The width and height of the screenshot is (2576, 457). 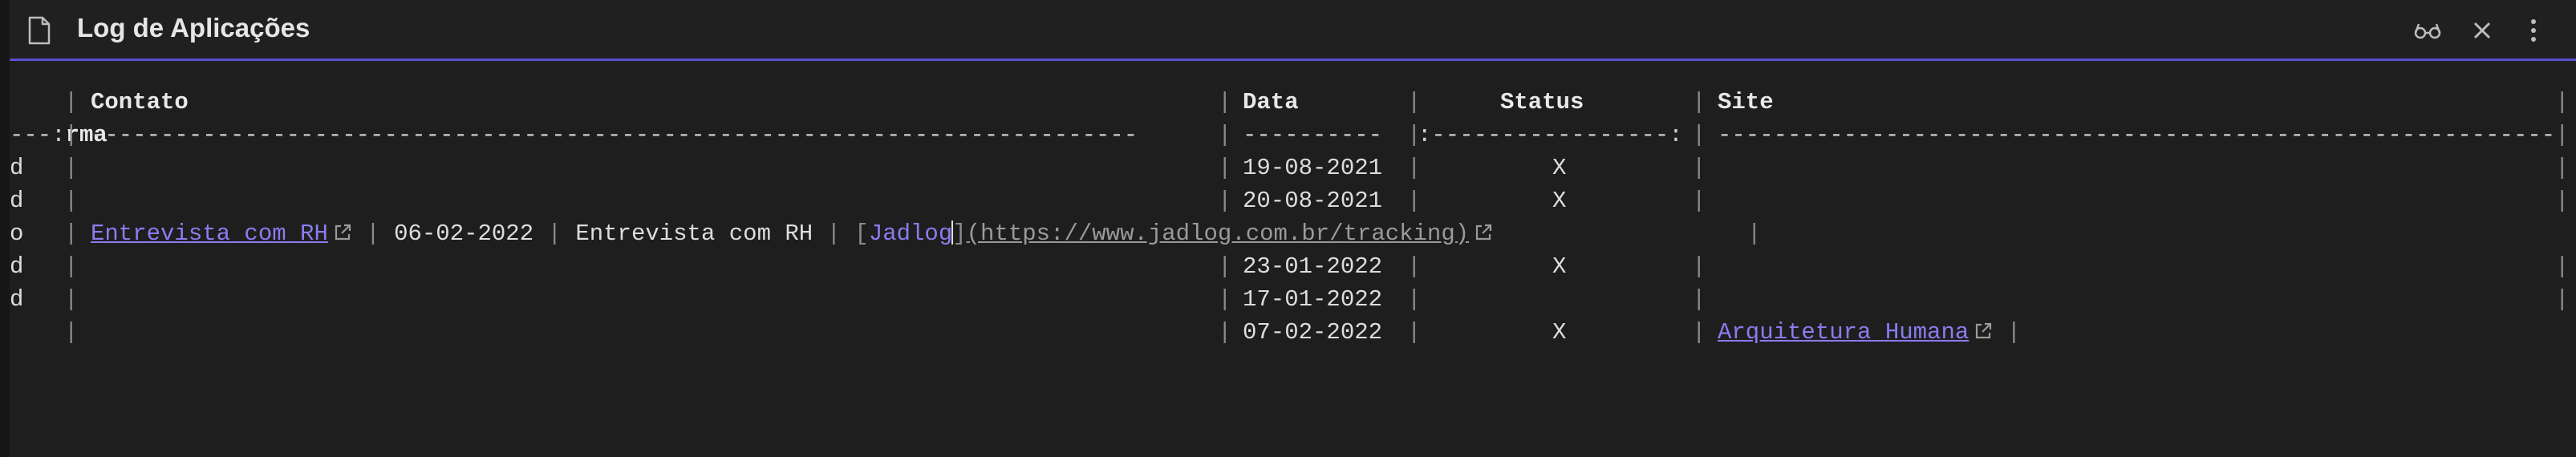 What do you see at coordinates (1542, 102) in the screenshot?
I see `header-status: Status` at bounding box center [1542, 102].